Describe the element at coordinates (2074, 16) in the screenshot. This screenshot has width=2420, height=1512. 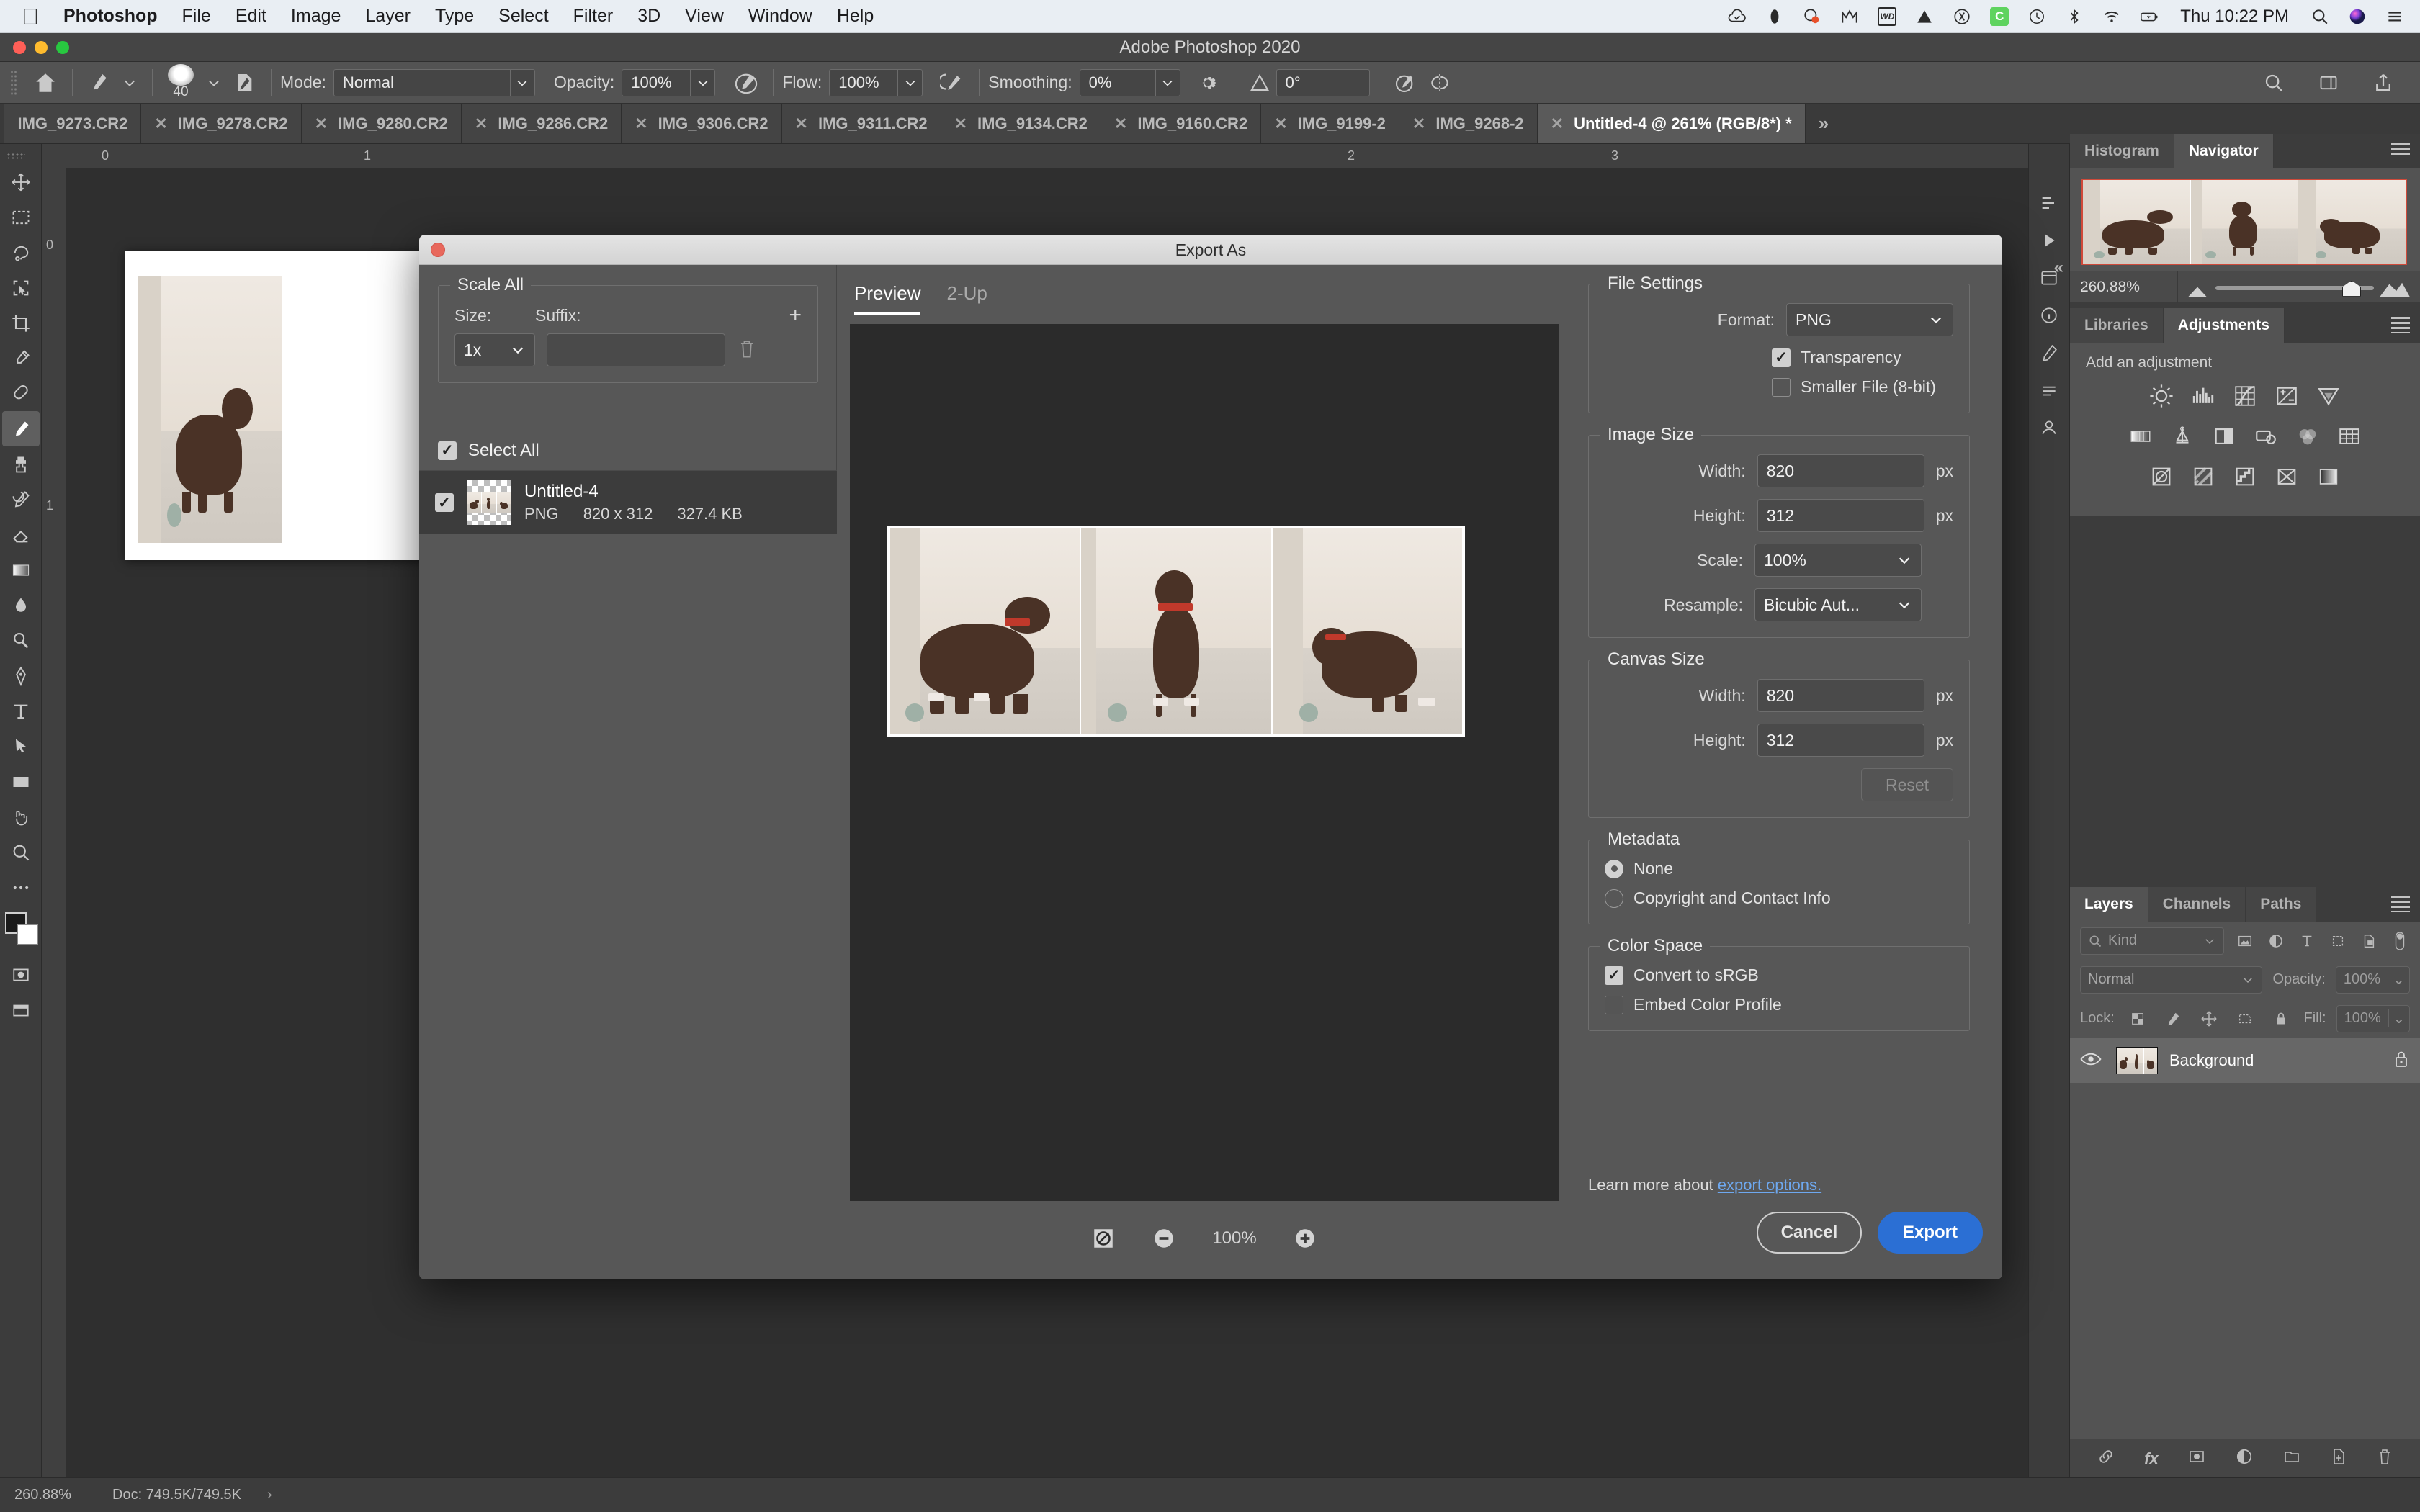
I see `bluetooth-icon` at that location.